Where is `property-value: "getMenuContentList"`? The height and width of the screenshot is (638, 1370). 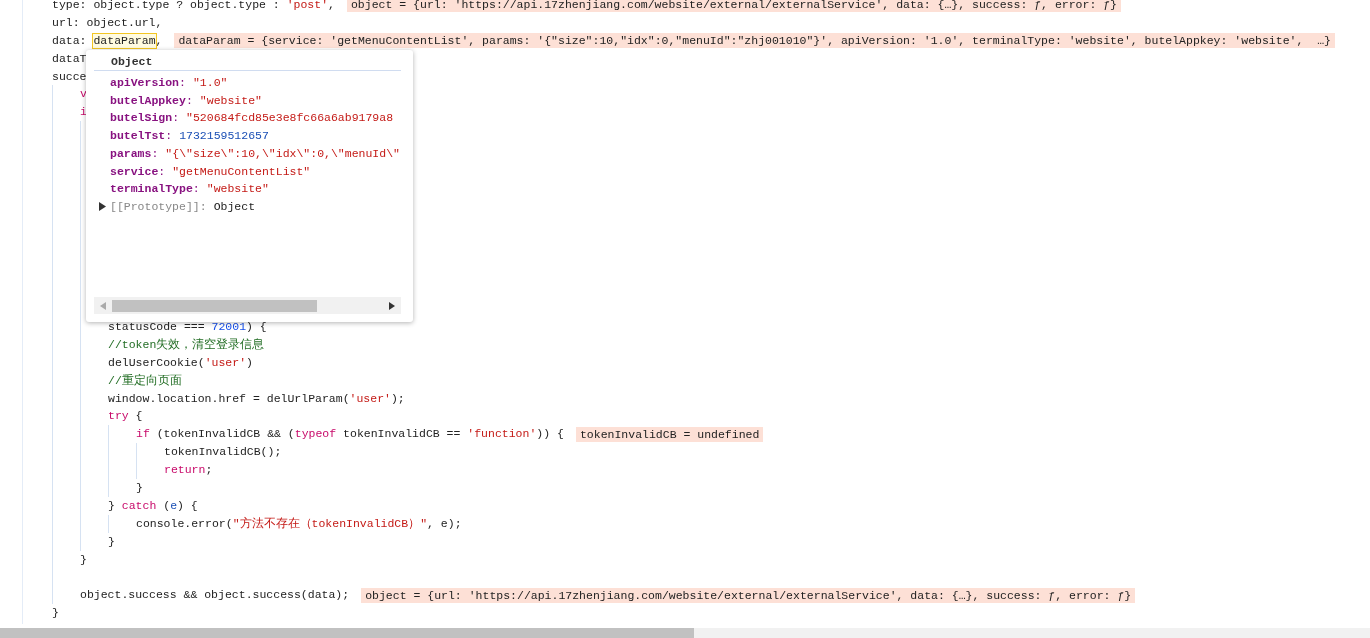 property-value: "getMenuContentList" is located at coordinates (241, 171).